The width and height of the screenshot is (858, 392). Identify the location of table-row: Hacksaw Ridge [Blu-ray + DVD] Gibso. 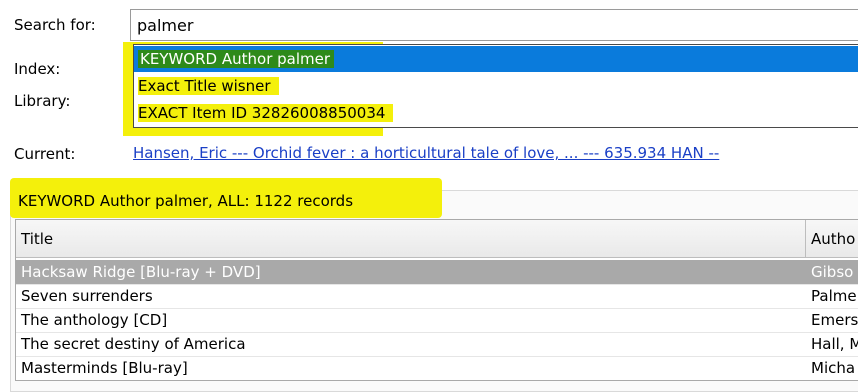
(437, 272).